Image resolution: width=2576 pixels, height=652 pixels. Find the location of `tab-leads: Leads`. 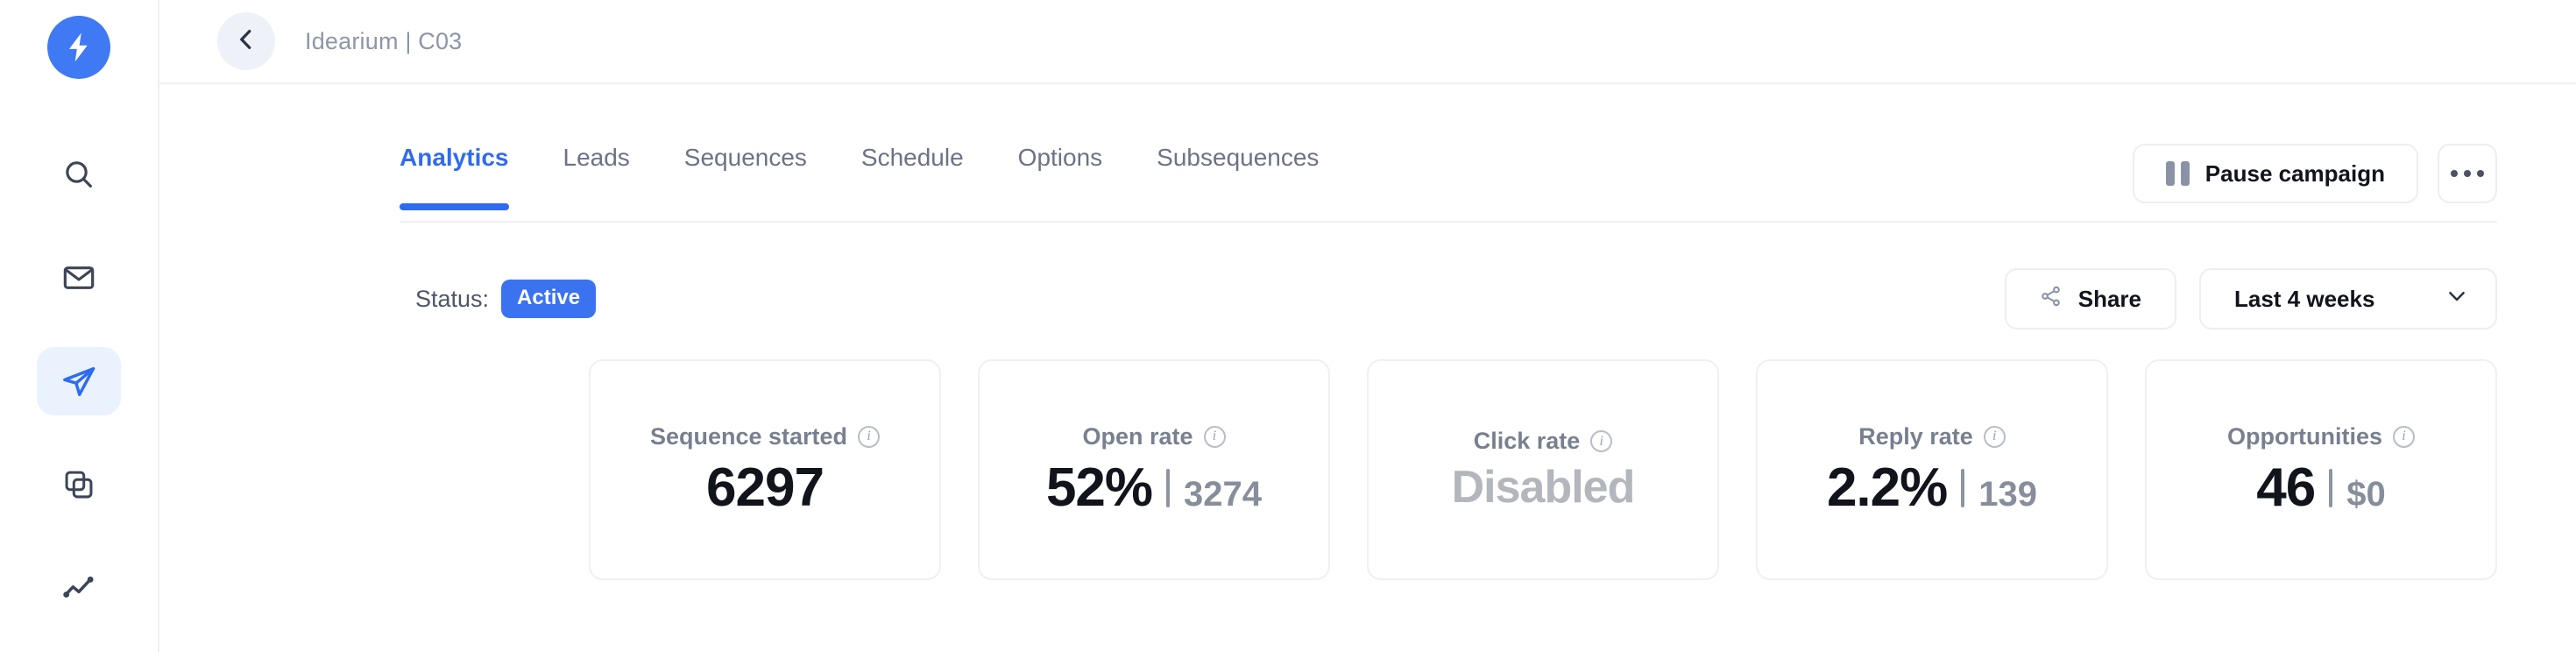

tab-leads: Leads is located at coordinates (596, 177).